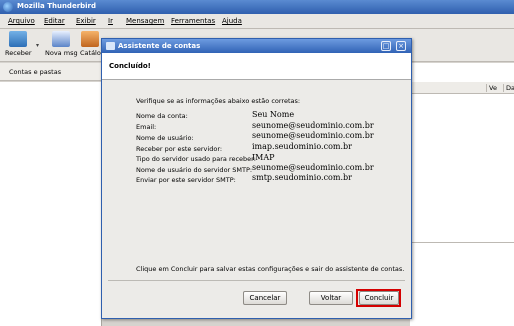  Describe the element at coordinates (18, 39) in the screenshot. I see `get-mail-icon` at that location.